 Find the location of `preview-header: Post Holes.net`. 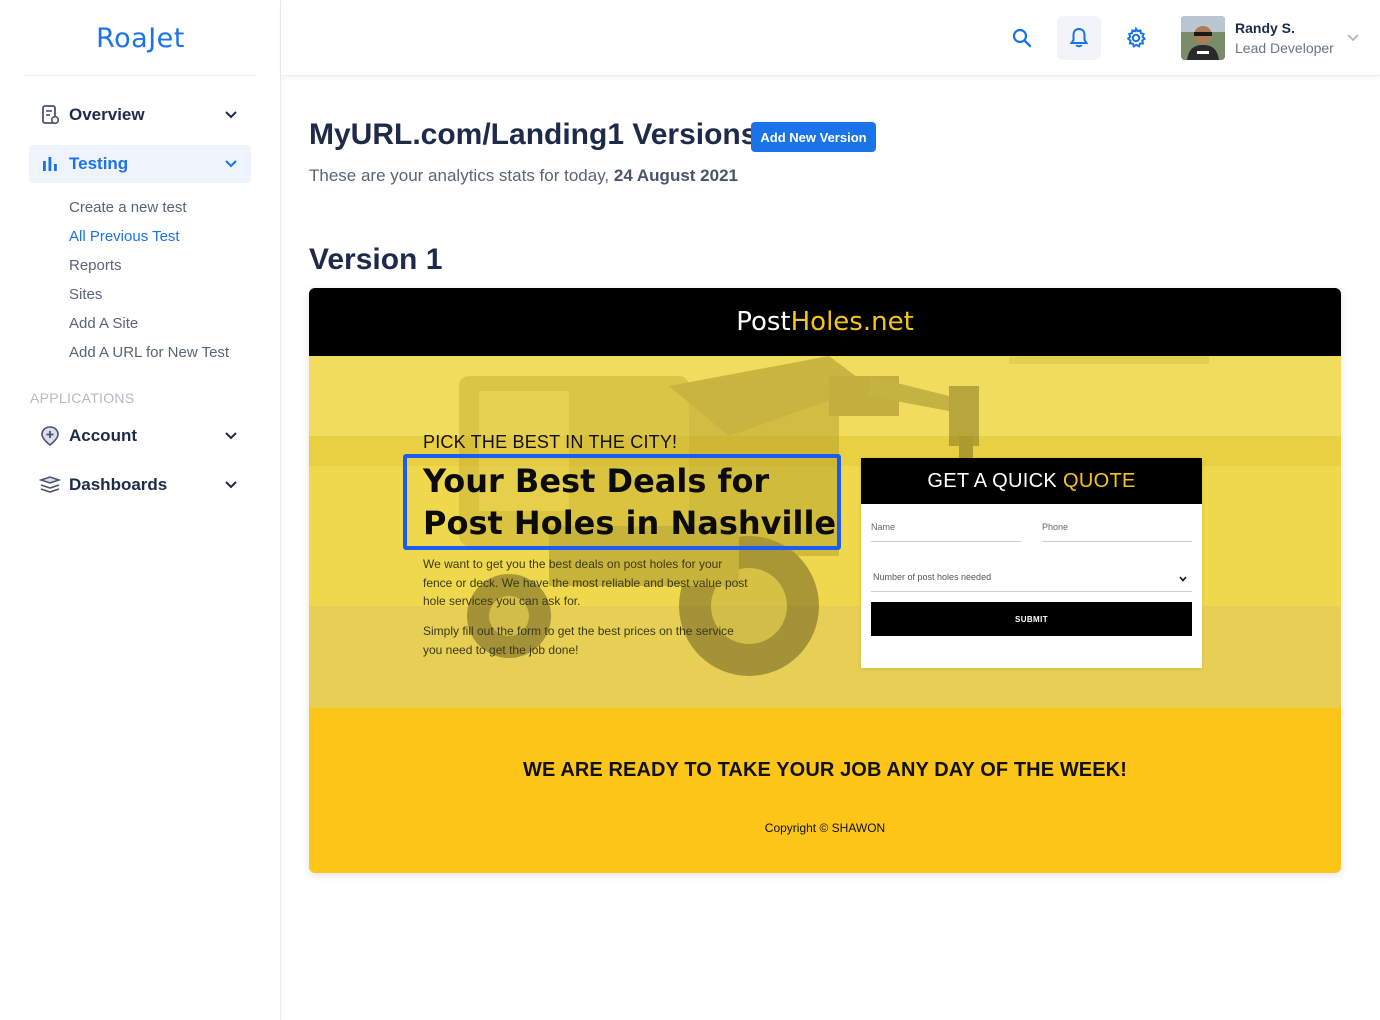

preview-header: Post Holes.net is located at coordinates (825, 322).